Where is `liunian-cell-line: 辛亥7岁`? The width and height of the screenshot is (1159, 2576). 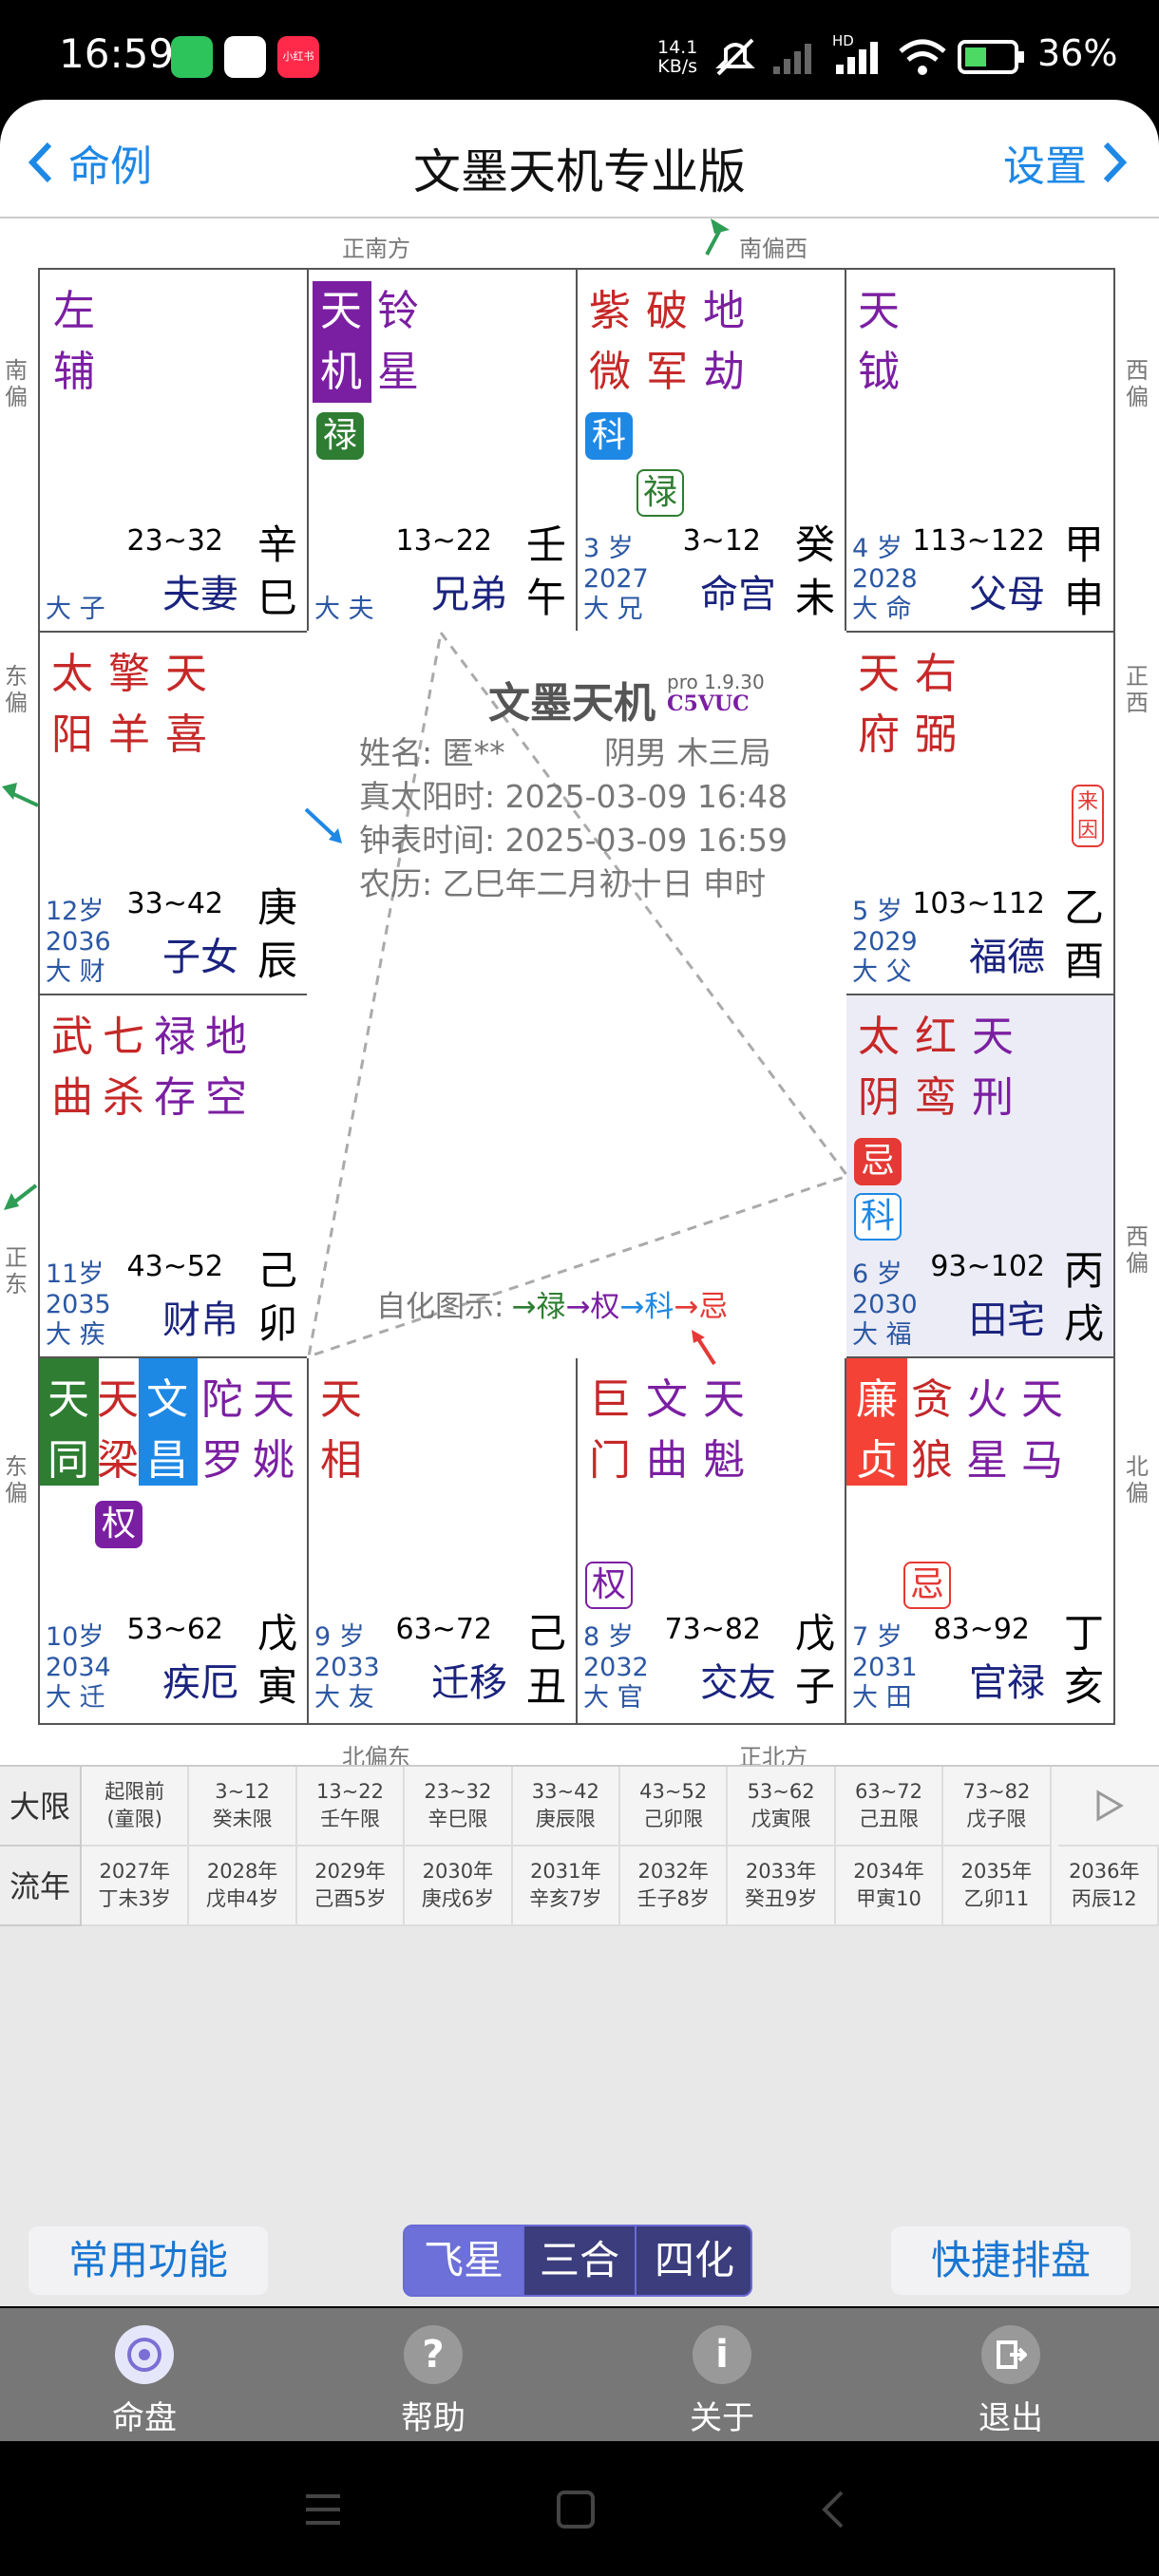 liunian-cell-line: 辛亥7岁 is located at coordinates (565, 1898).